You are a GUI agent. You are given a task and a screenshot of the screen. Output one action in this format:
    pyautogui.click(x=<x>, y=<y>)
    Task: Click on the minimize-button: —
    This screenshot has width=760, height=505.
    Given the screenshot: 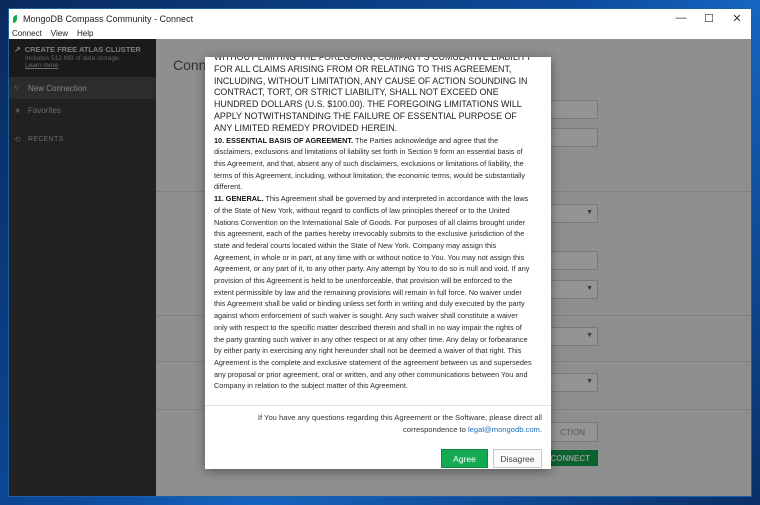 What is the action you would take?
    pyautogui.click(x=681, y=18)
    